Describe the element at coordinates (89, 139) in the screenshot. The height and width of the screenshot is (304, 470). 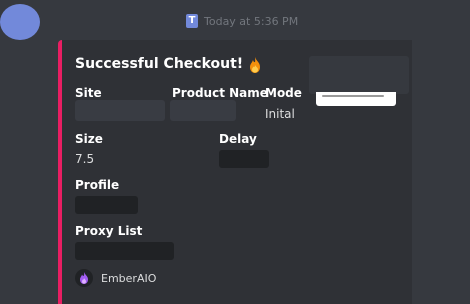
I see `field-size-name: Size` at that location.